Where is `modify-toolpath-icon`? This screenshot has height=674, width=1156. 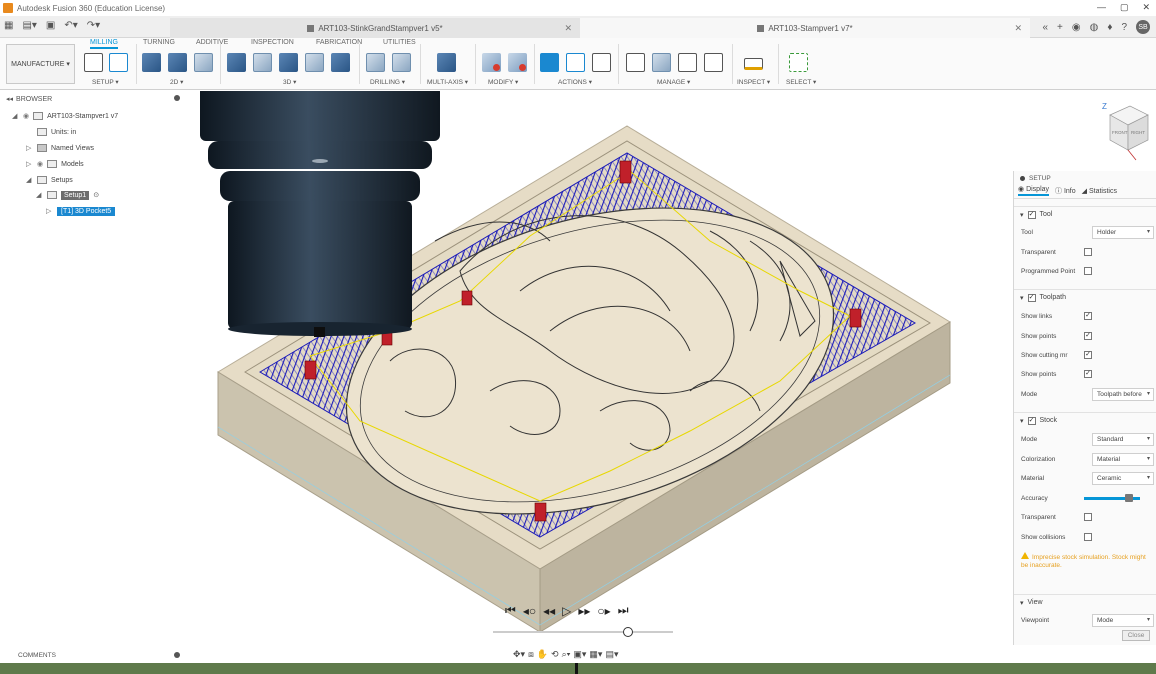 modify-toolpath-icon is located at coordinates (491, 62).